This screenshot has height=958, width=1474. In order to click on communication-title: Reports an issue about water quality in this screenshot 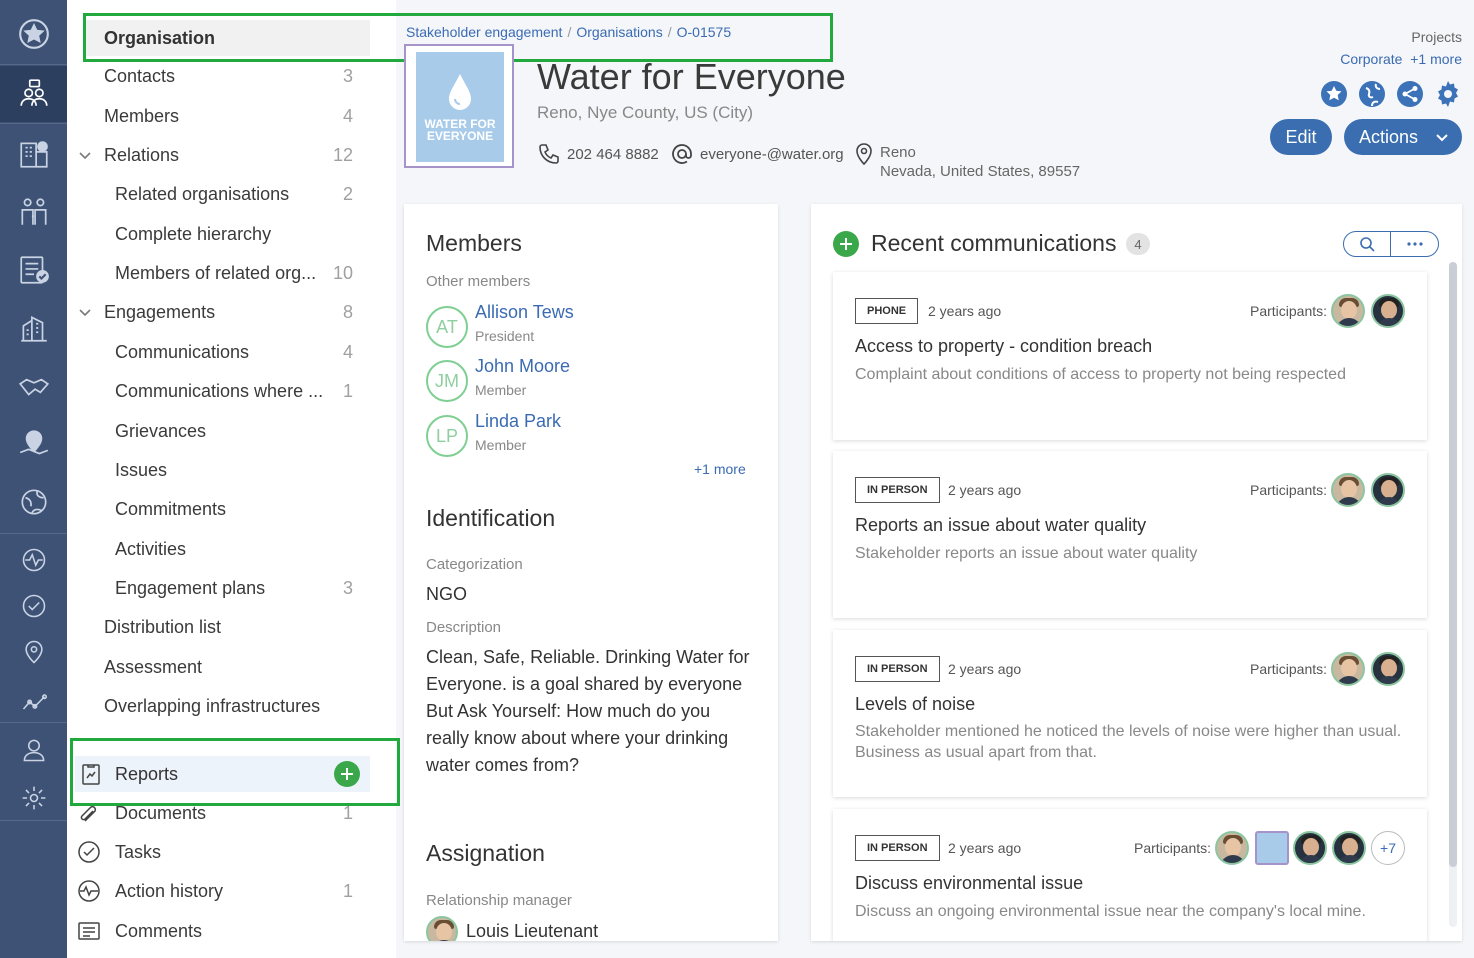, I will do `click(1000, 525)`.